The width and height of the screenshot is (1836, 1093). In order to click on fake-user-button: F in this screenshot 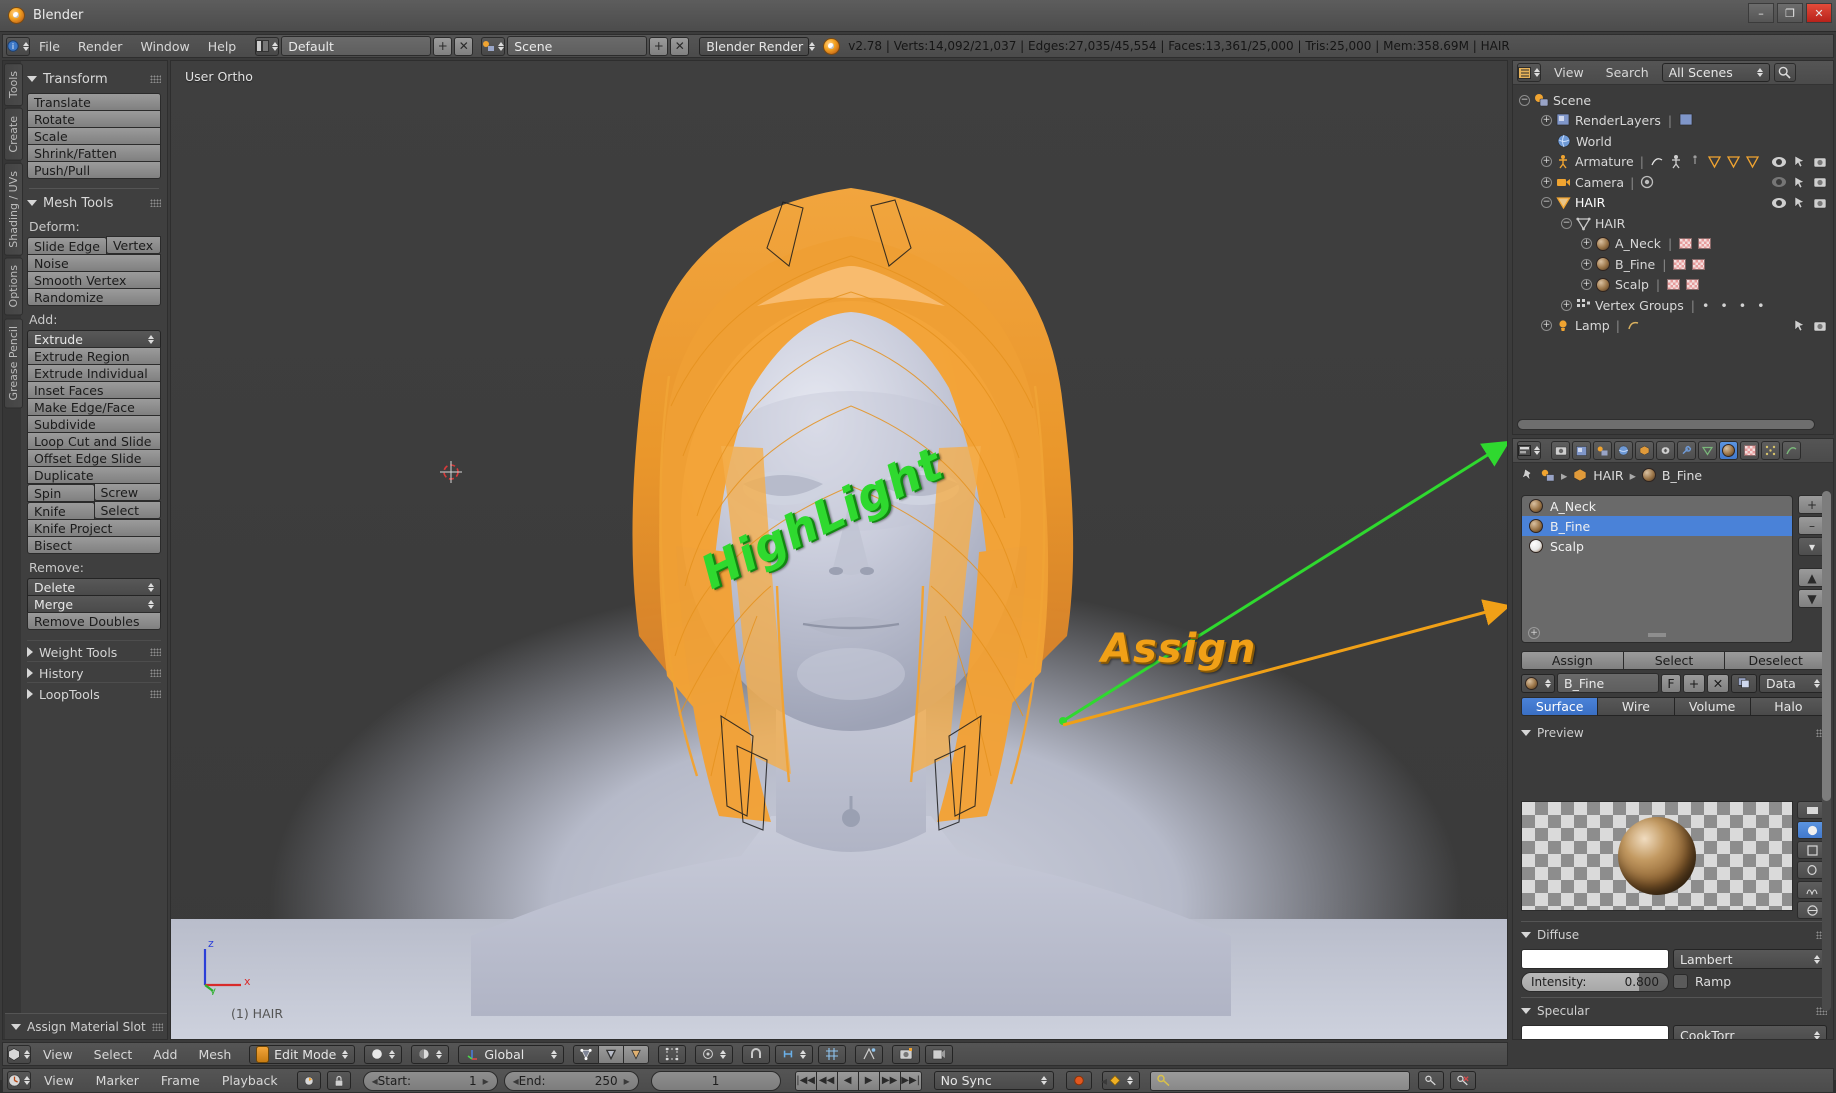, I will do `click(1671, 683)`.